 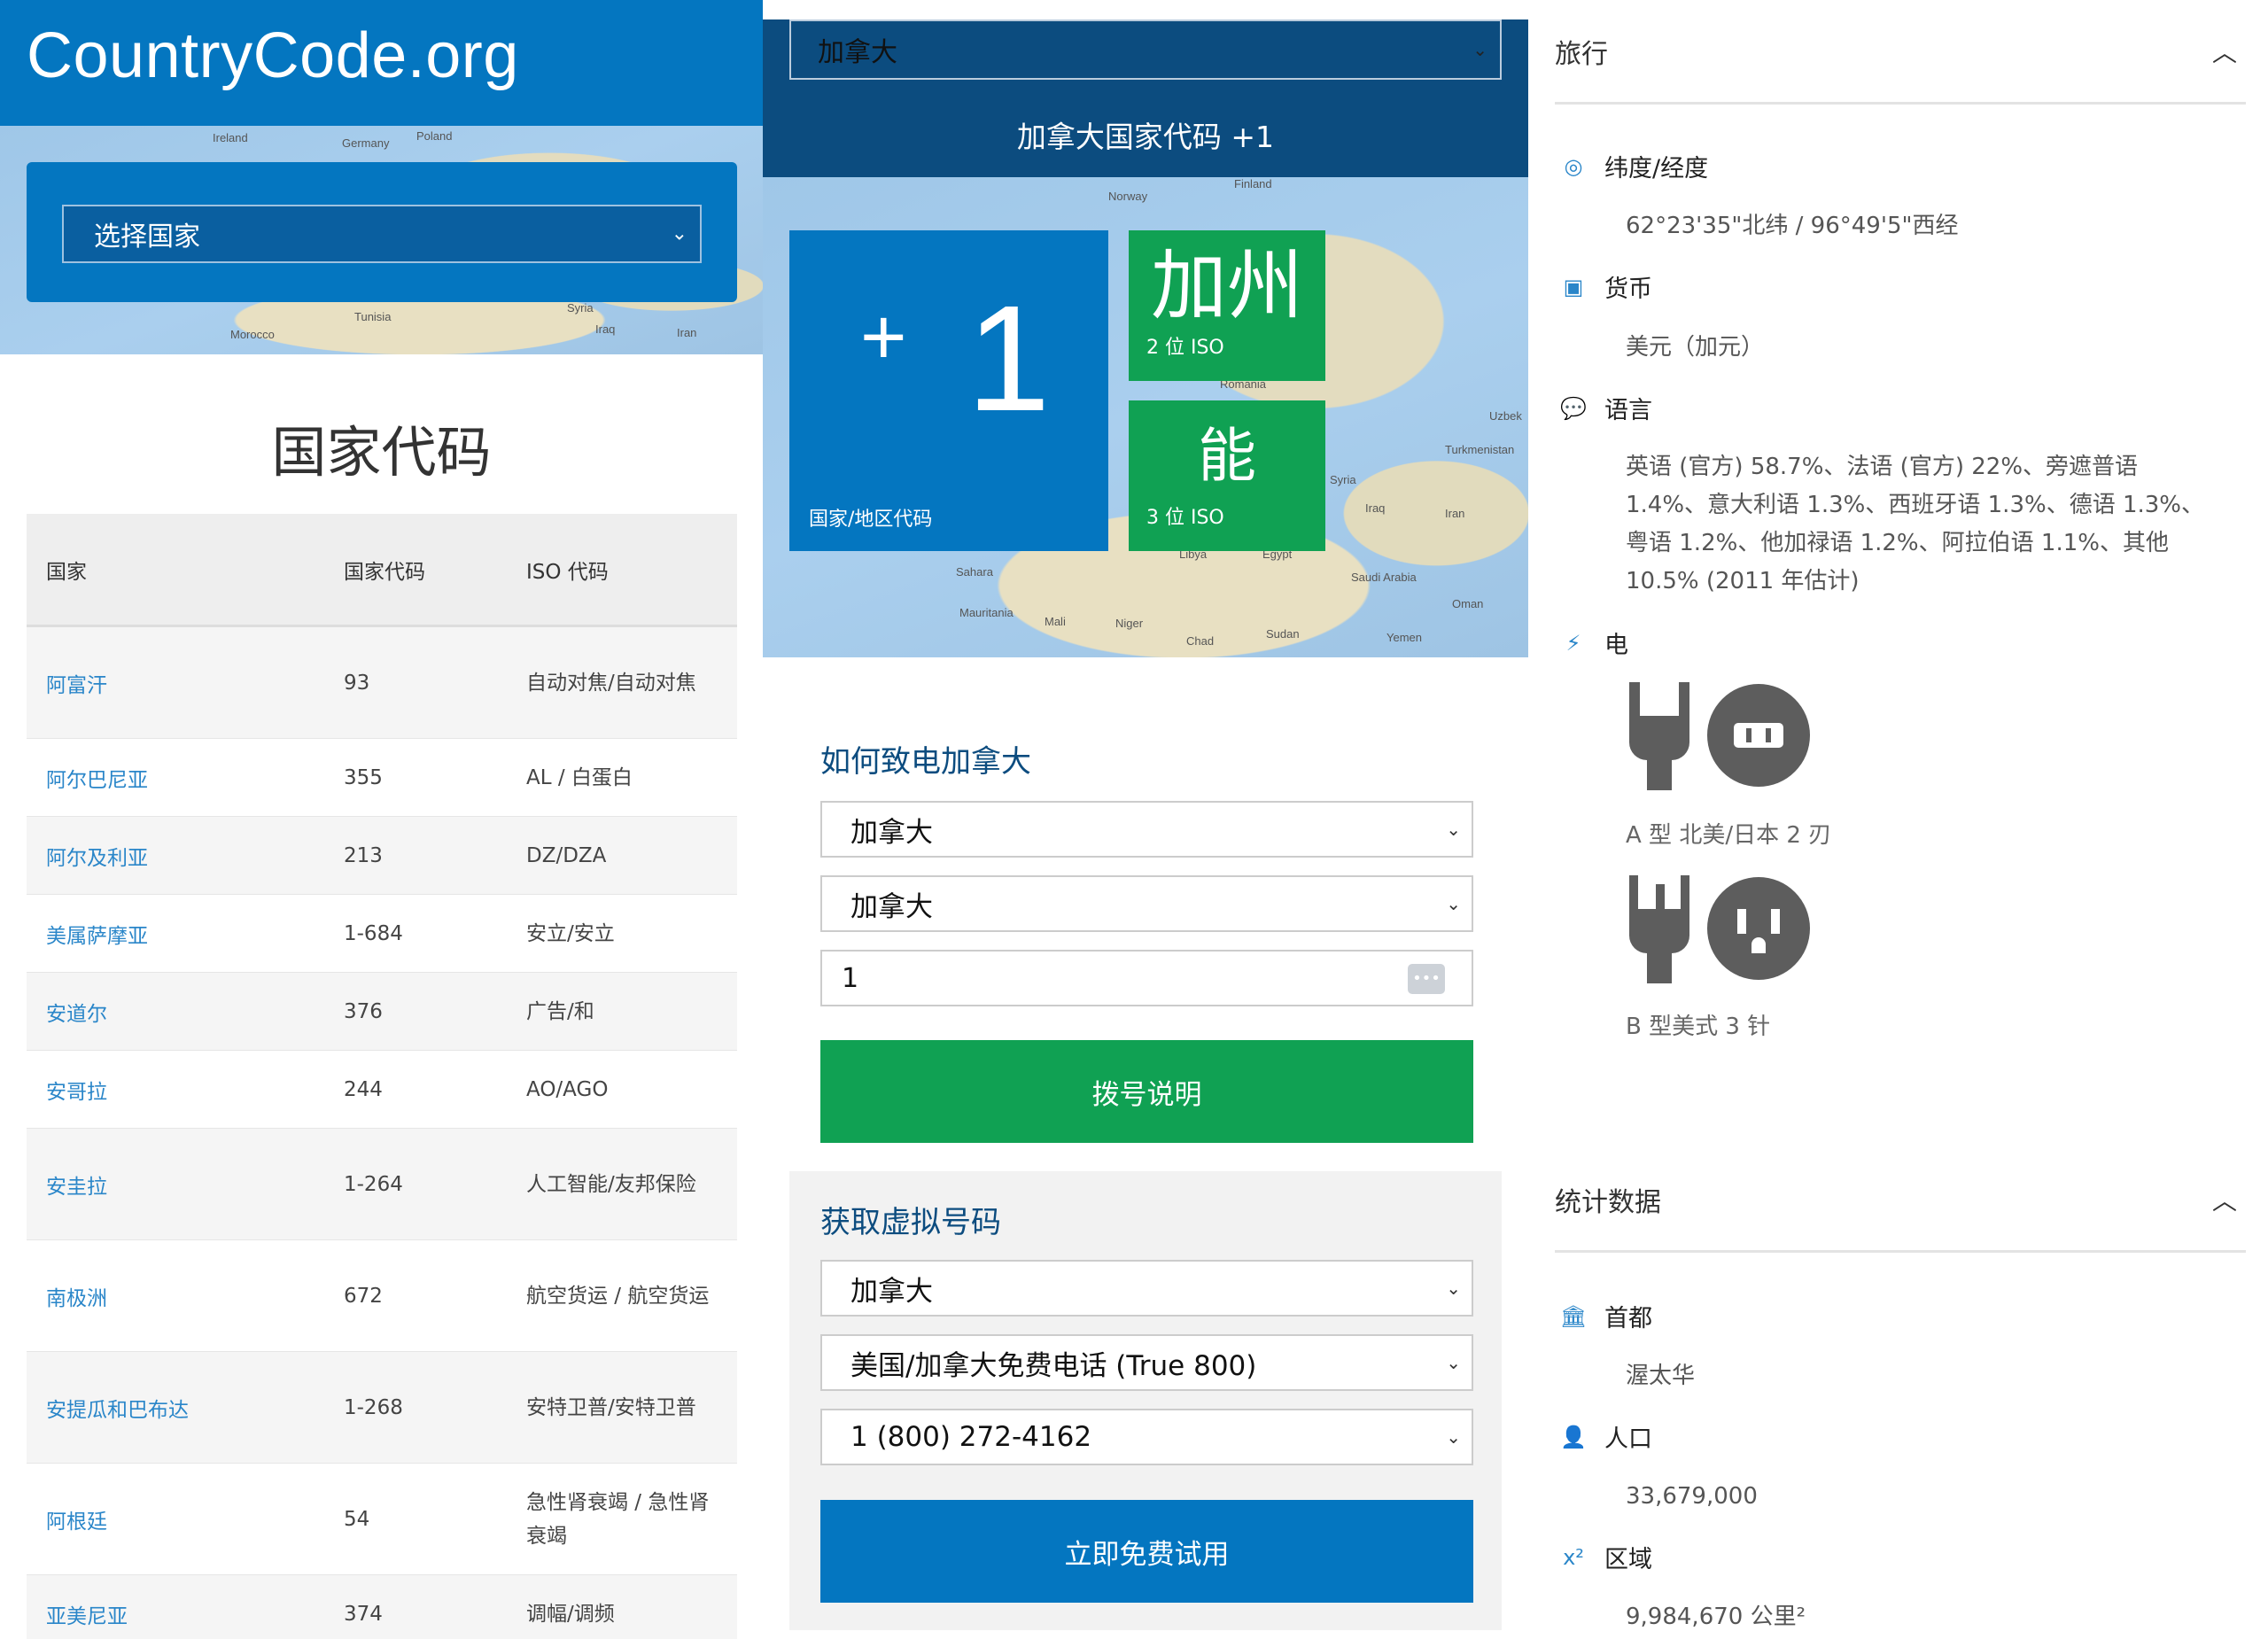 I want to click on virtual-number-select: 1 (800) 272-4162 ⌄, so click(x=1146, y=1437).